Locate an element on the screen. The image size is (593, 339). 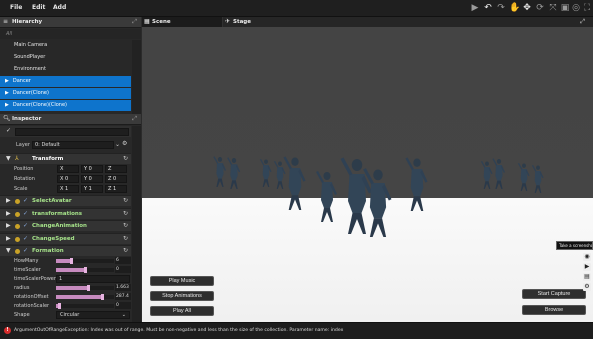
transform-x-input: X is located at coordinates (68, 169).